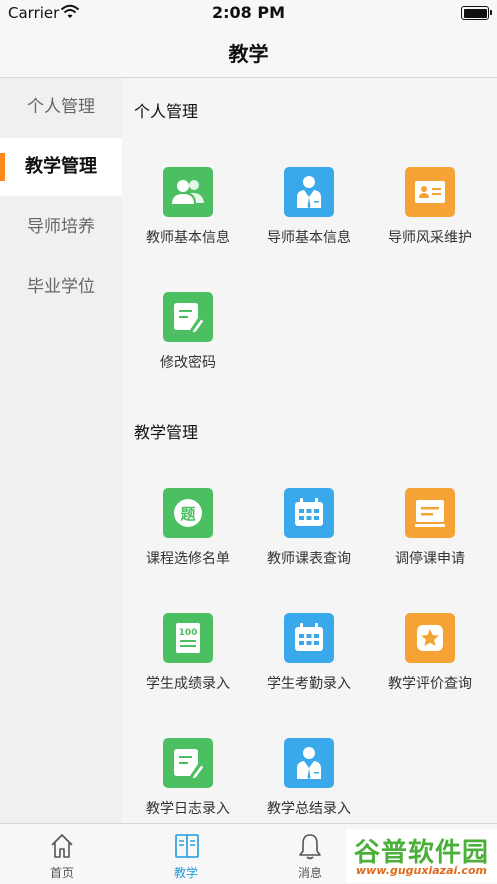 The width and height of the screenshot is (497, 884). I want to click on svg-text: 题, so click(188, 514).